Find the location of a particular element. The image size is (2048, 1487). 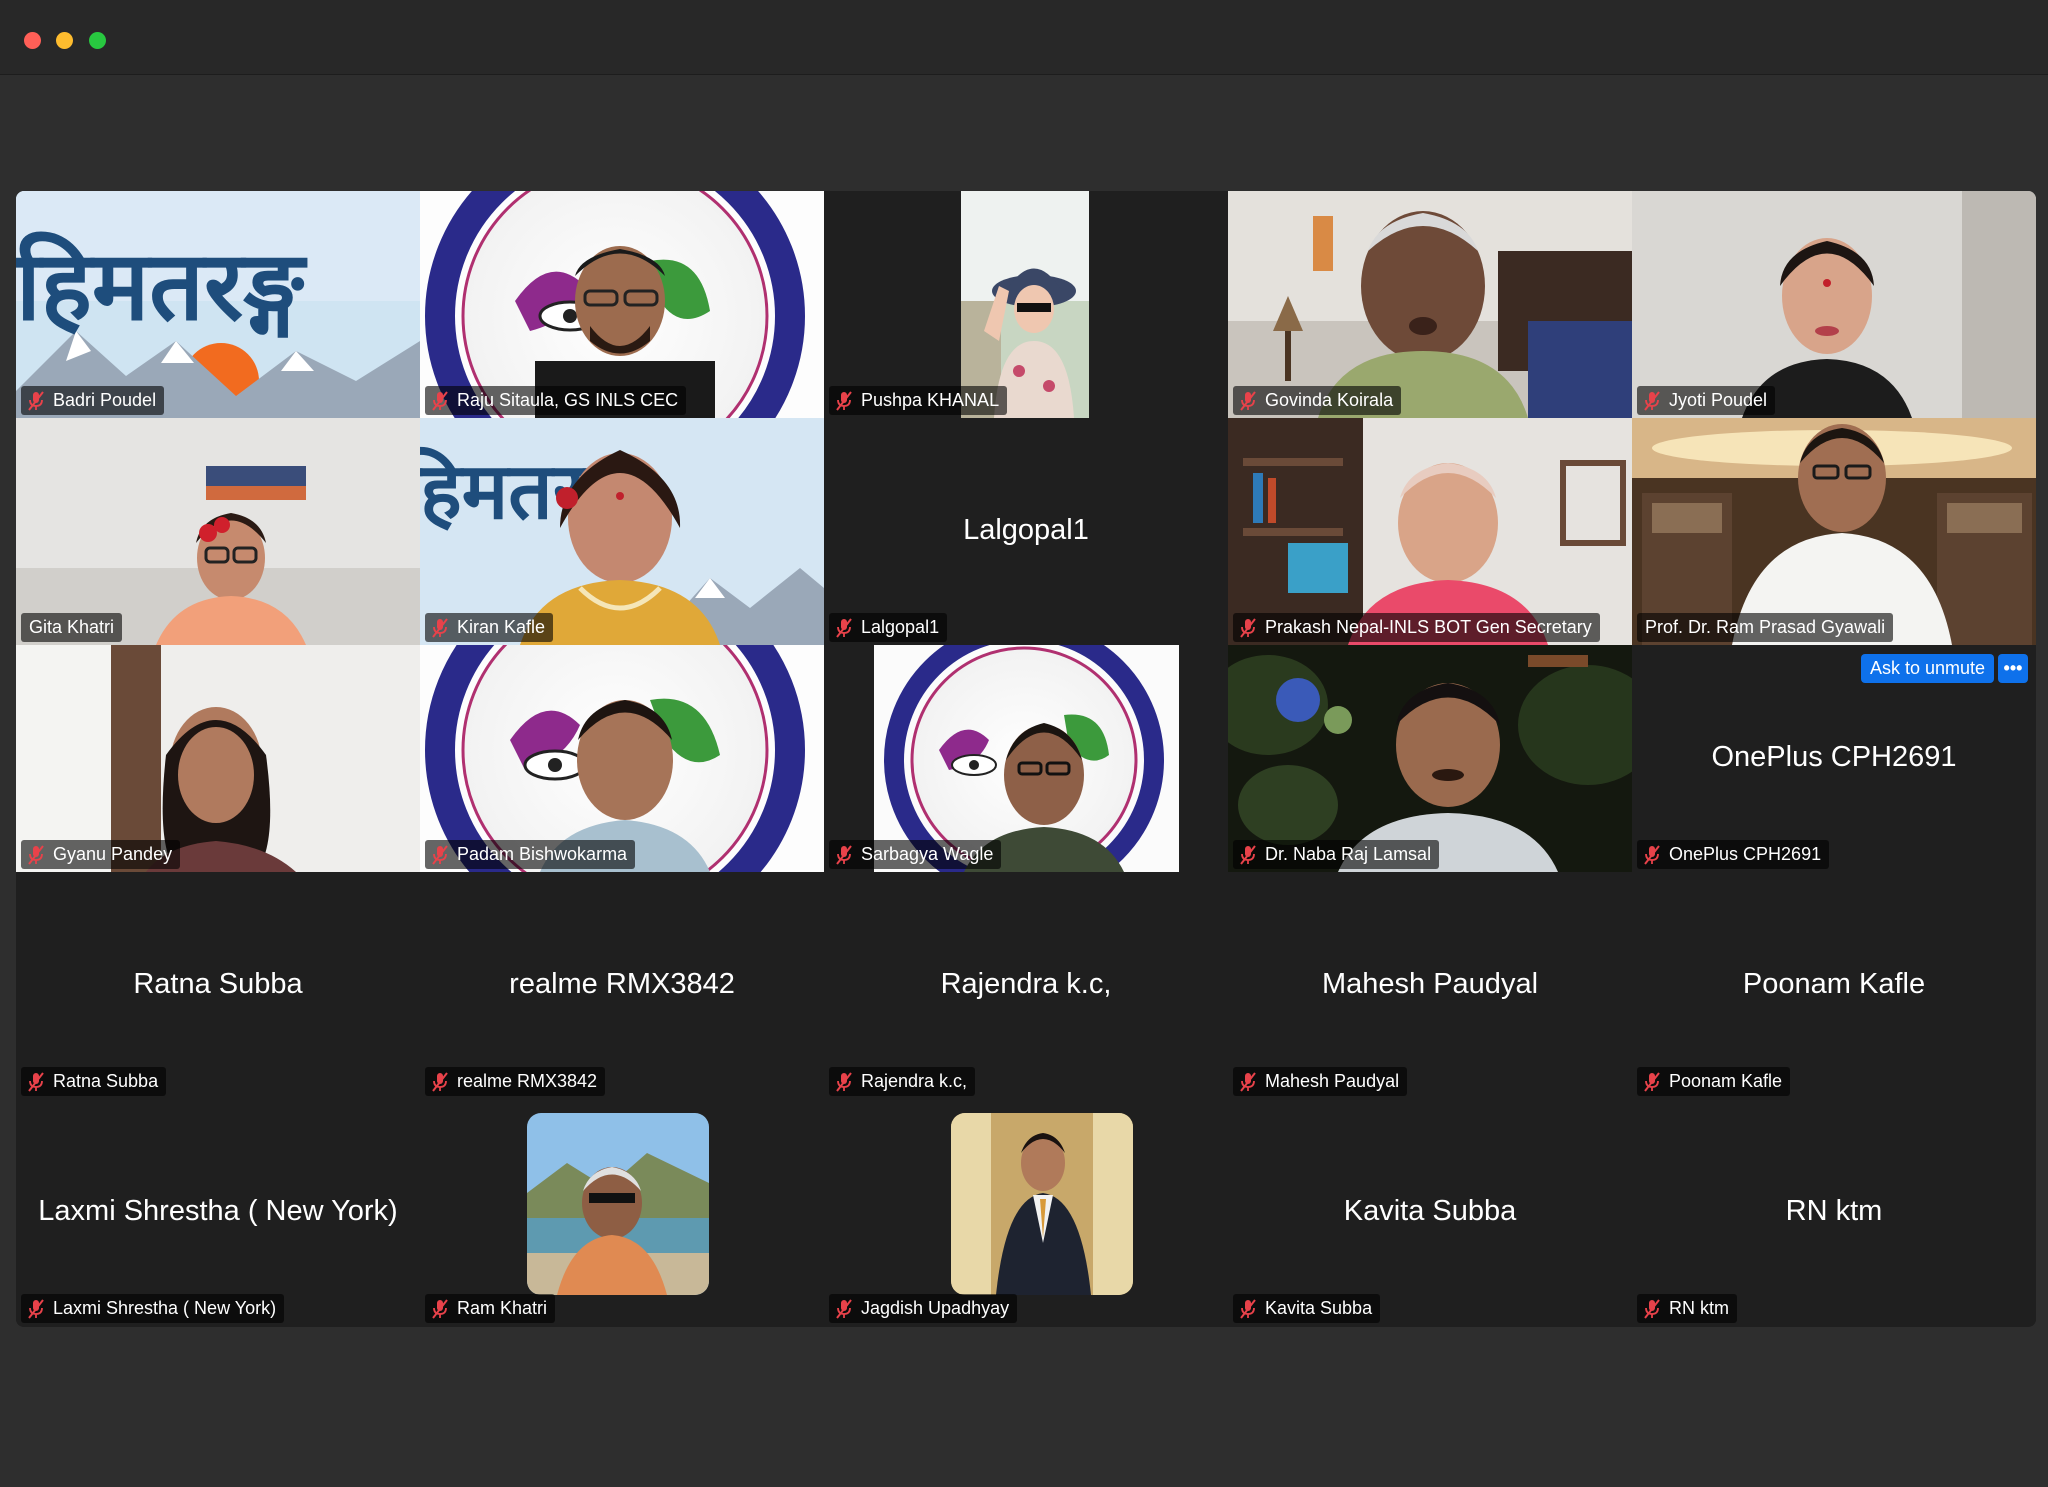

participant-name-label: Badri Poudel is located at coordinates (93, 400).